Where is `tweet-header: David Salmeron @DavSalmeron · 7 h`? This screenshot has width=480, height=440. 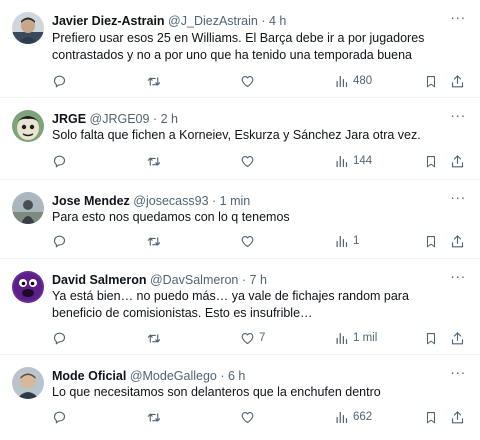
tweet-header: David Salmeron @DavSalmeron · 7 h is located at coordinates (159, 280).